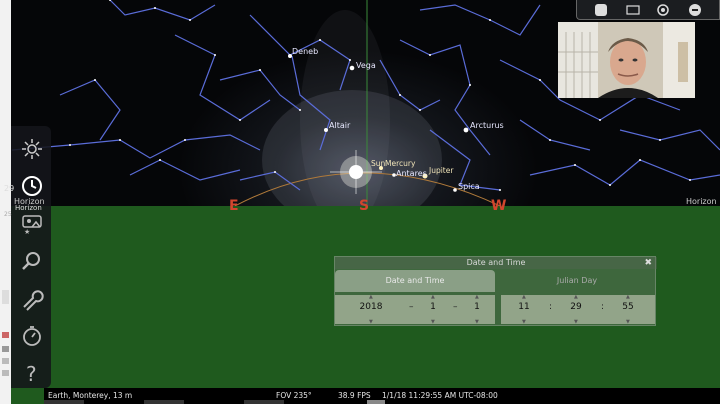 The image size is (720, 404). Describe the element at coordinates (305, 51) in the screenshot. I see `star-label-deneb: Deneb` at that location.